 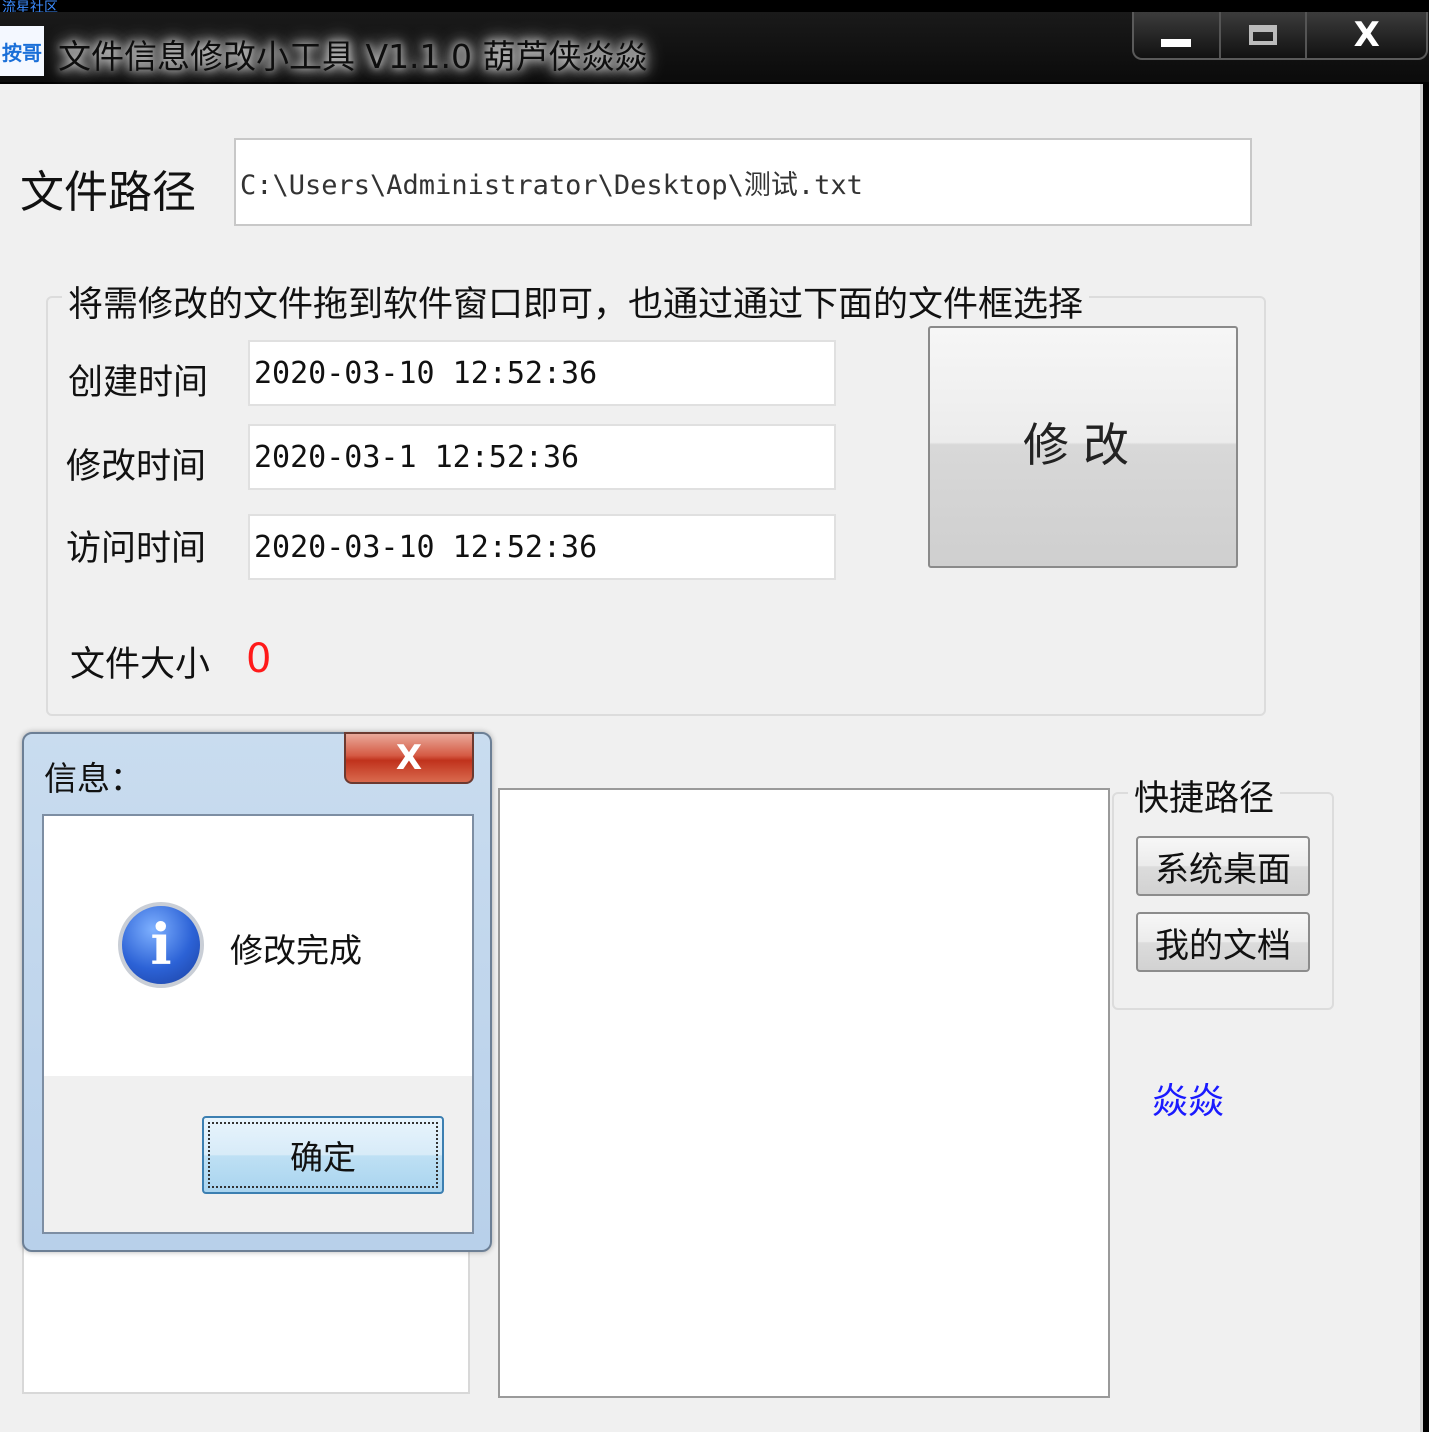 I want to click on dialog-message: 修改完成, so click(x=296, y=950).